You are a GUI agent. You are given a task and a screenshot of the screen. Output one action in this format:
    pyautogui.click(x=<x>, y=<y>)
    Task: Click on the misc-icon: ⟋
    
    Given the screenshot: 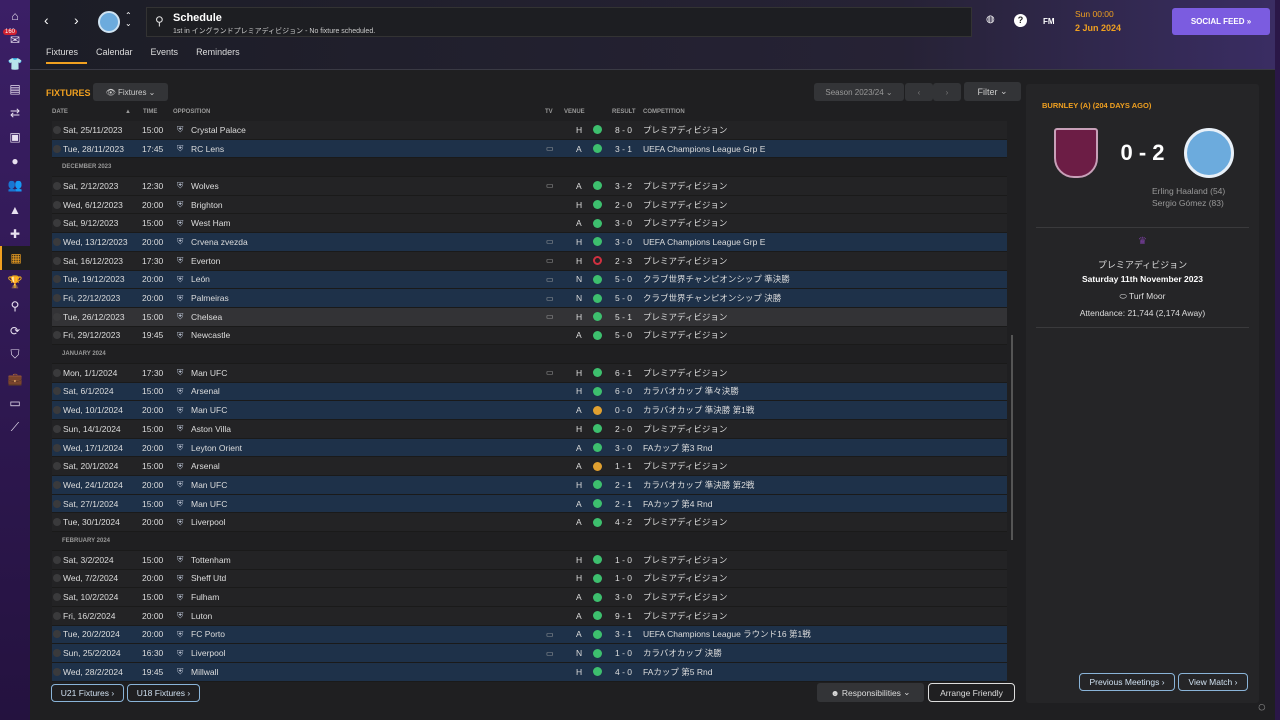 What is the action you would take?
    pyautogui.click(x=15, y=427)
    